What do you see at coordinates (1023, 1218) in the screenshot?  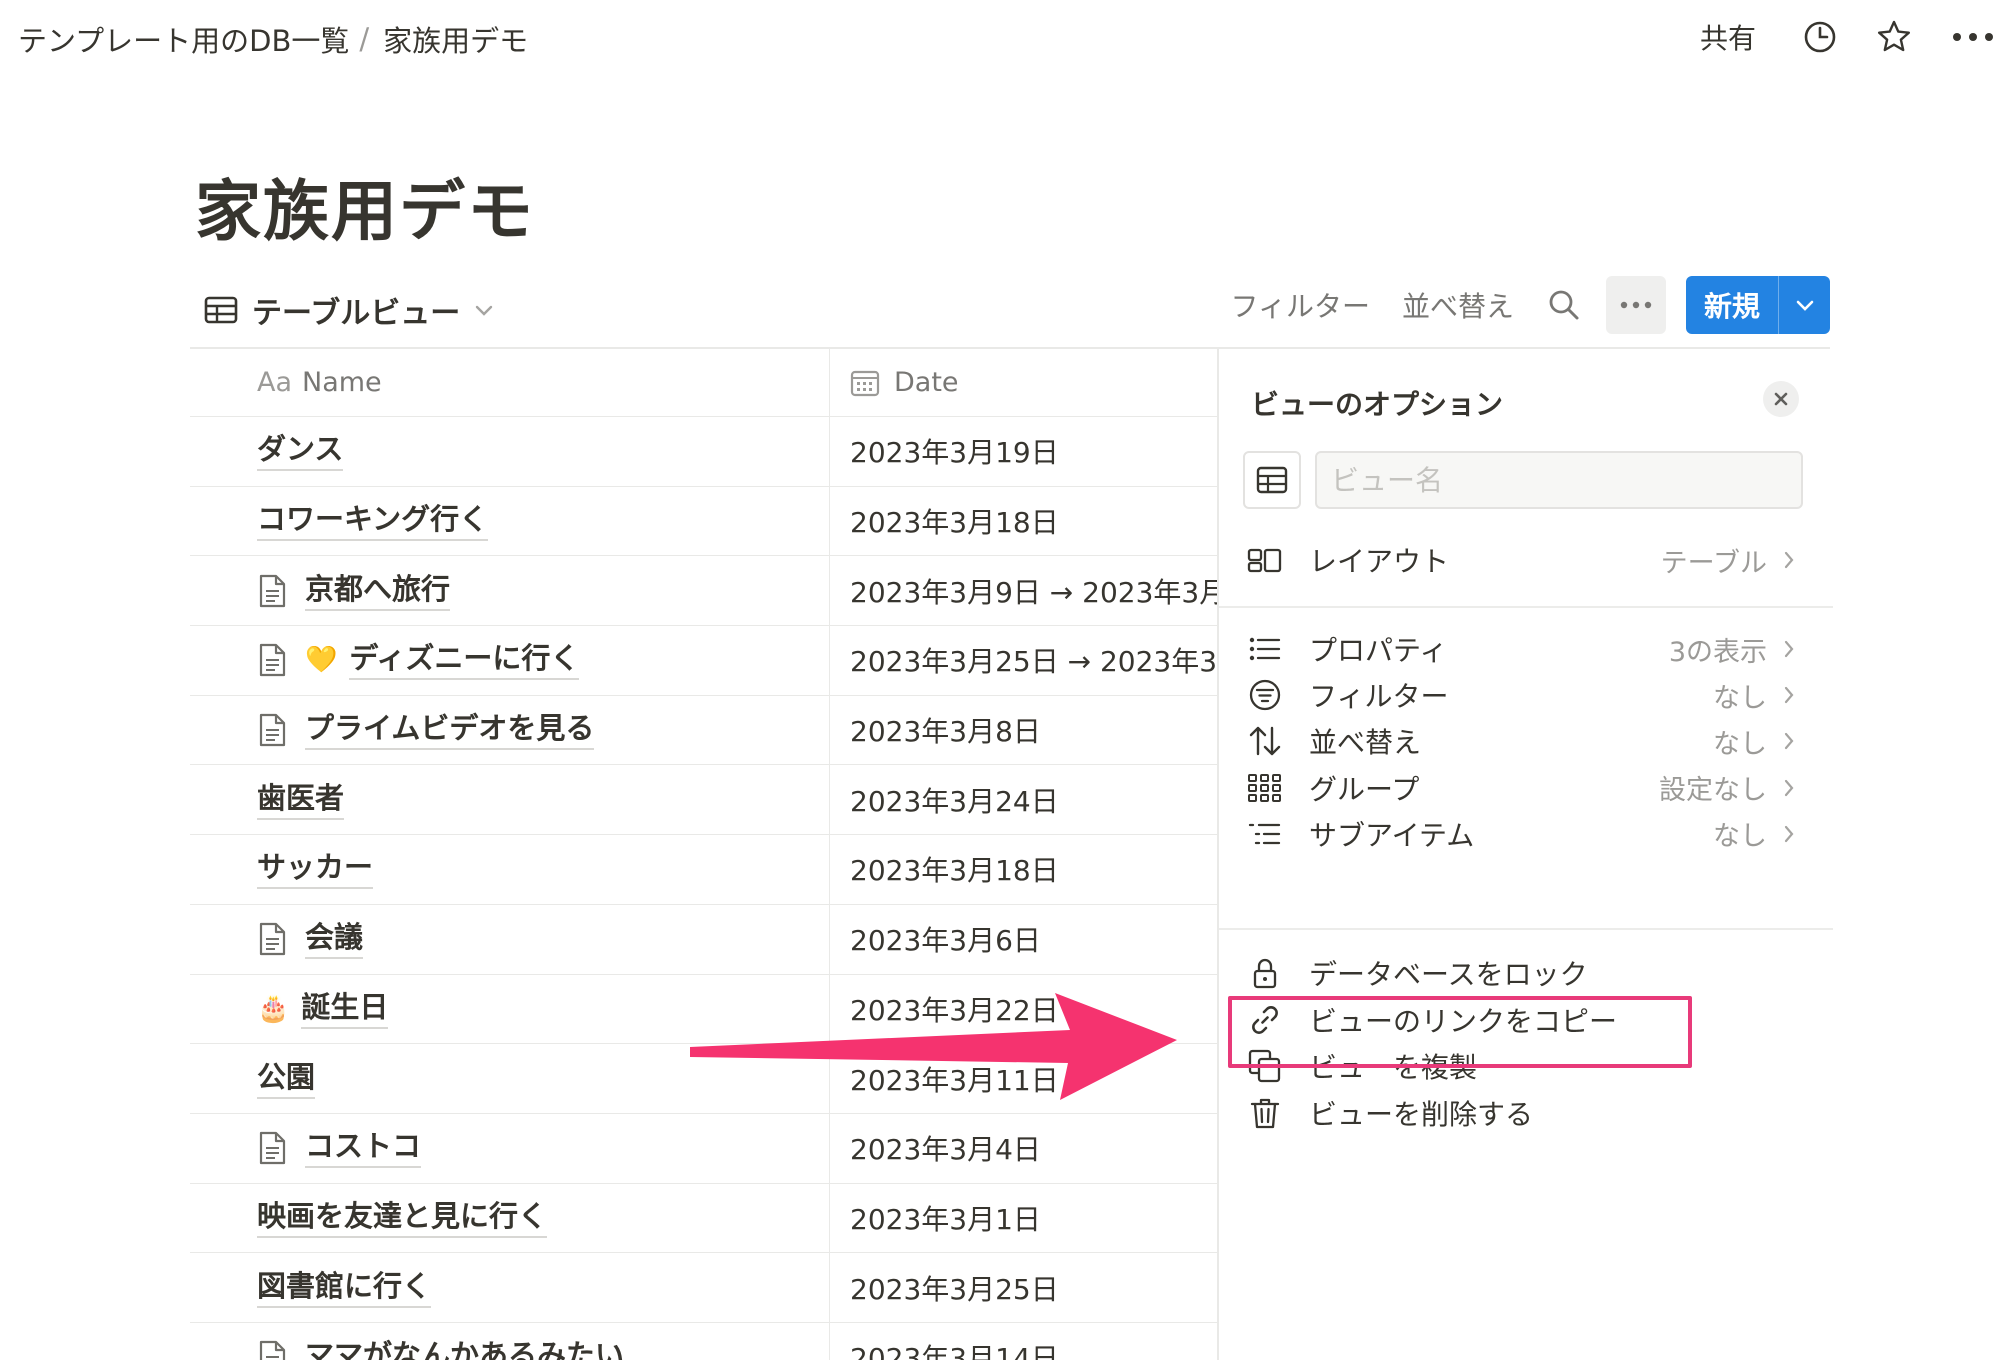 I see `cell-date: 2023年3月1日` at bounding box center [1023, 1218].